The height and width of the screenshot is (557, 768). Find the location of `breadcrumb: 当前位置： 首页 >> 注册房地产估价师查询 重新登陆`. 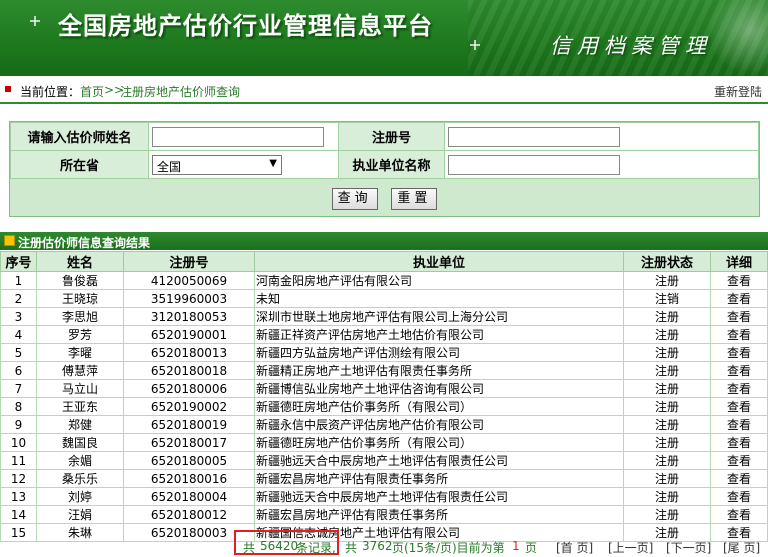

breadcrumb: 当前位置： 首页 >> 注册房地产估价师查询 重新登陆 is located at coordinates (384, 91).